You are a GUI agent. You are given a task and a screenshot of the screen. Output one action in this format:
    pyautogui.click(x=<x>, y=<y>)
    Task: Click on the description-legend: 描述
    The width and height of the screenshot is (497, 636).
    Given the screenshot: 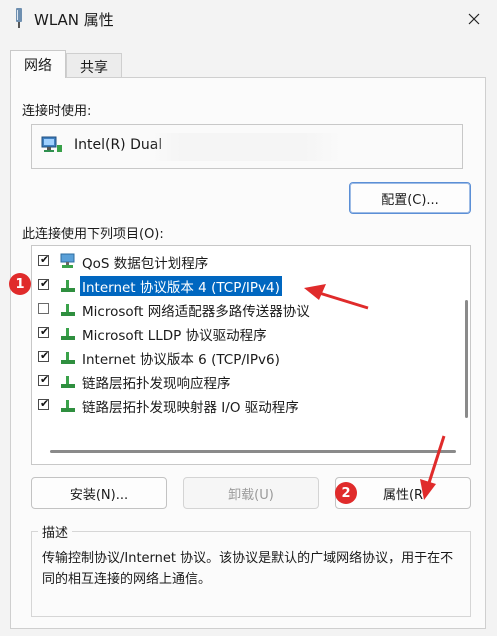 What is the action you would take?
    pyautogui.click(x=55, y=531)
    